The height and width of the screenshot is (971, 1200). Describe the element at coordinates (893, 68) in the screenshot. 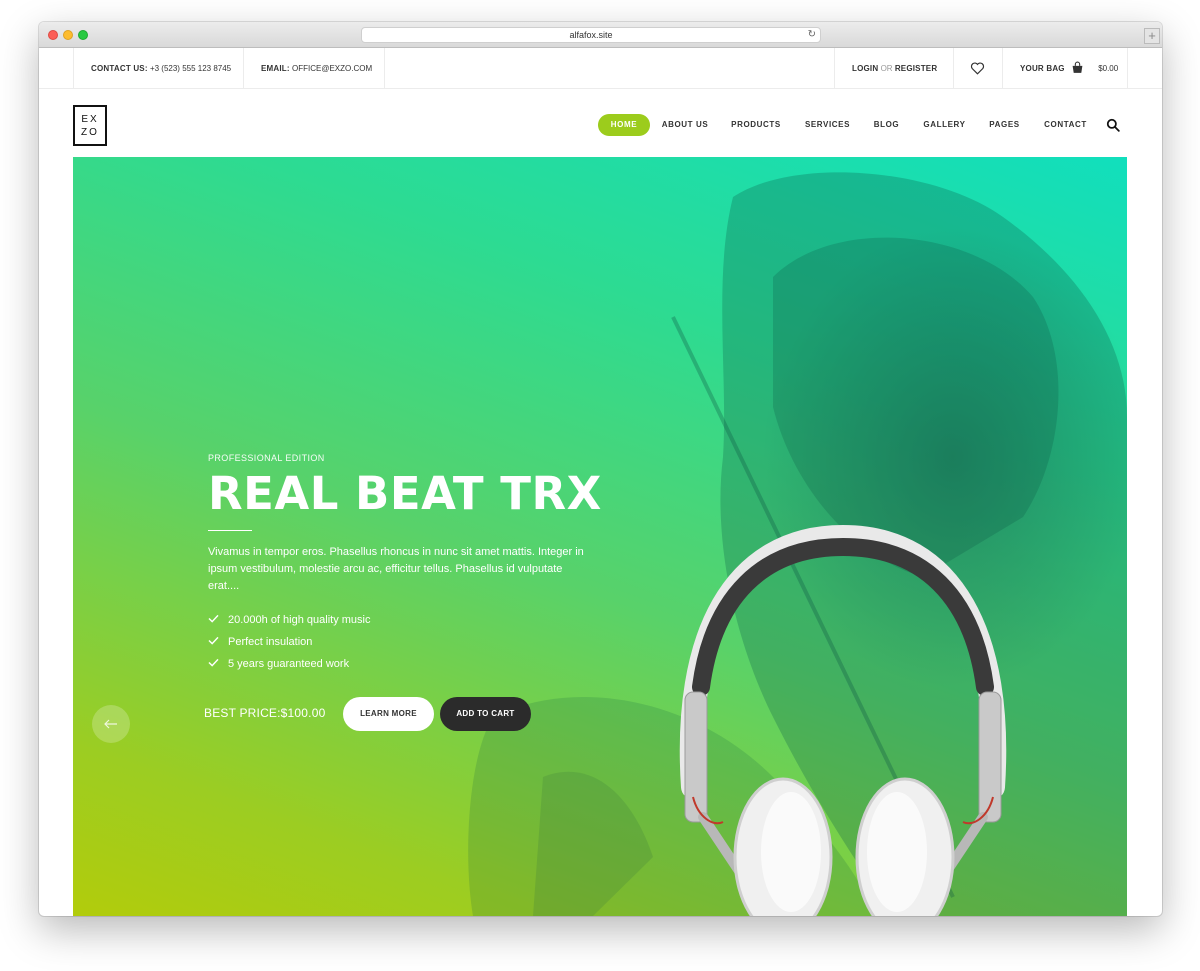

I see `account-links: LOGIN OR REGISTER` at that location.